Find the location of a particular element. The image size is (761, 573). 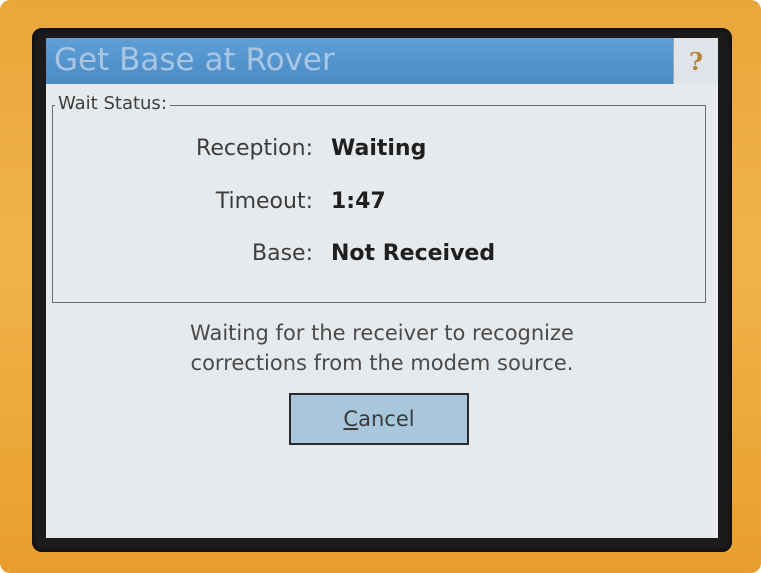

timeout-value: 1:47 is located at coordinates (358, 201).